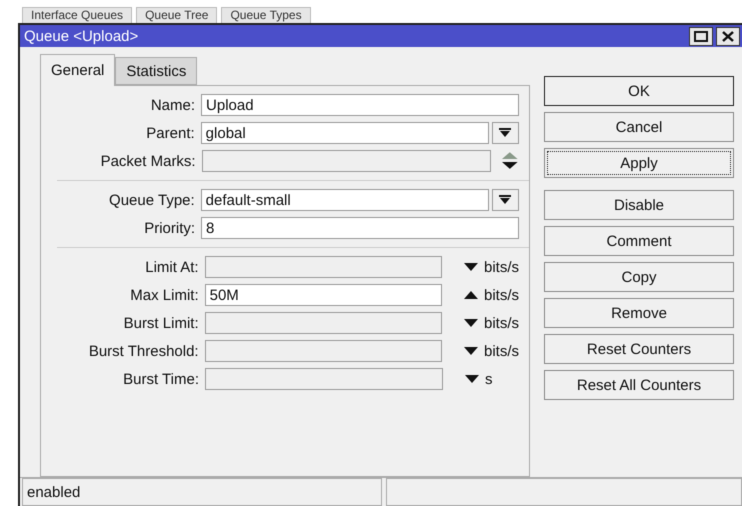  I want to click on field-value: Upload, so click(230, 105).